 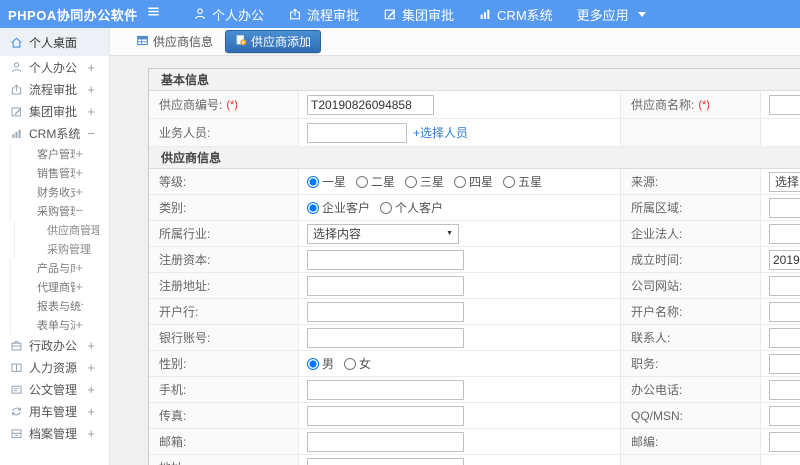 What do you see at coordinates (54, 411) in the screenshot?
I see `sidebar-item: 用车管理 +` at bounding box center [54, 411].